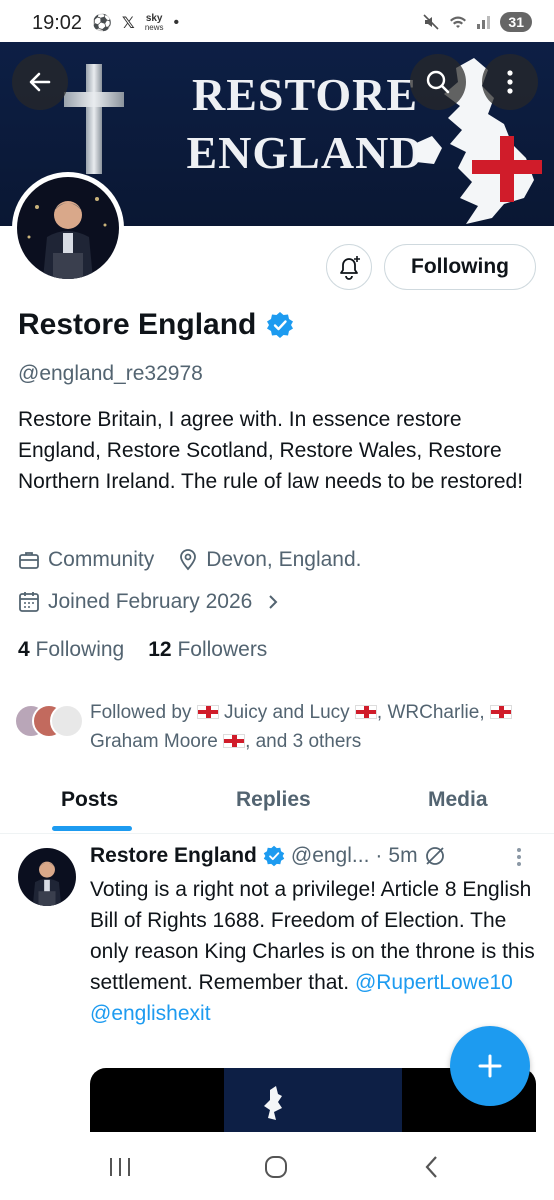 The image size is (554, 1200). I want to click on joined-row: Joined February 2026, so click(149, 602).